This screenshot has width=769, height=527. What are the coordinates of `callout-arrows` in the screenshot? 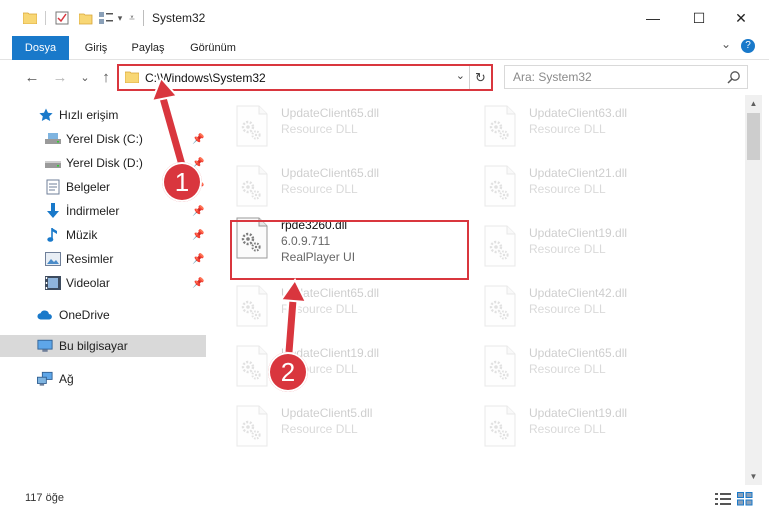 It's located at (229, 214).